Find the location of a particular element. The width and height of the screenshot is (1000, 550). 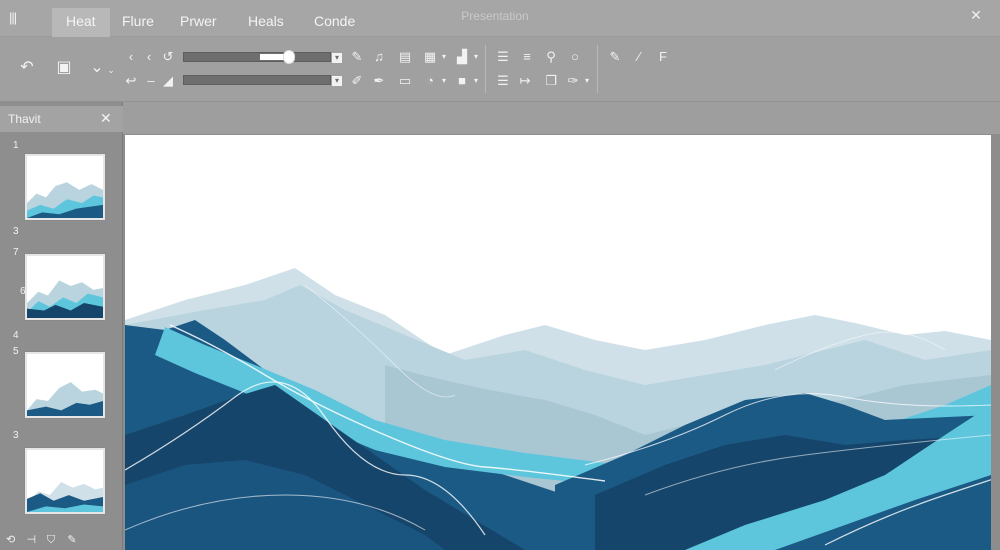

clock-icon: ◔ is located at coordinates (430, 81).